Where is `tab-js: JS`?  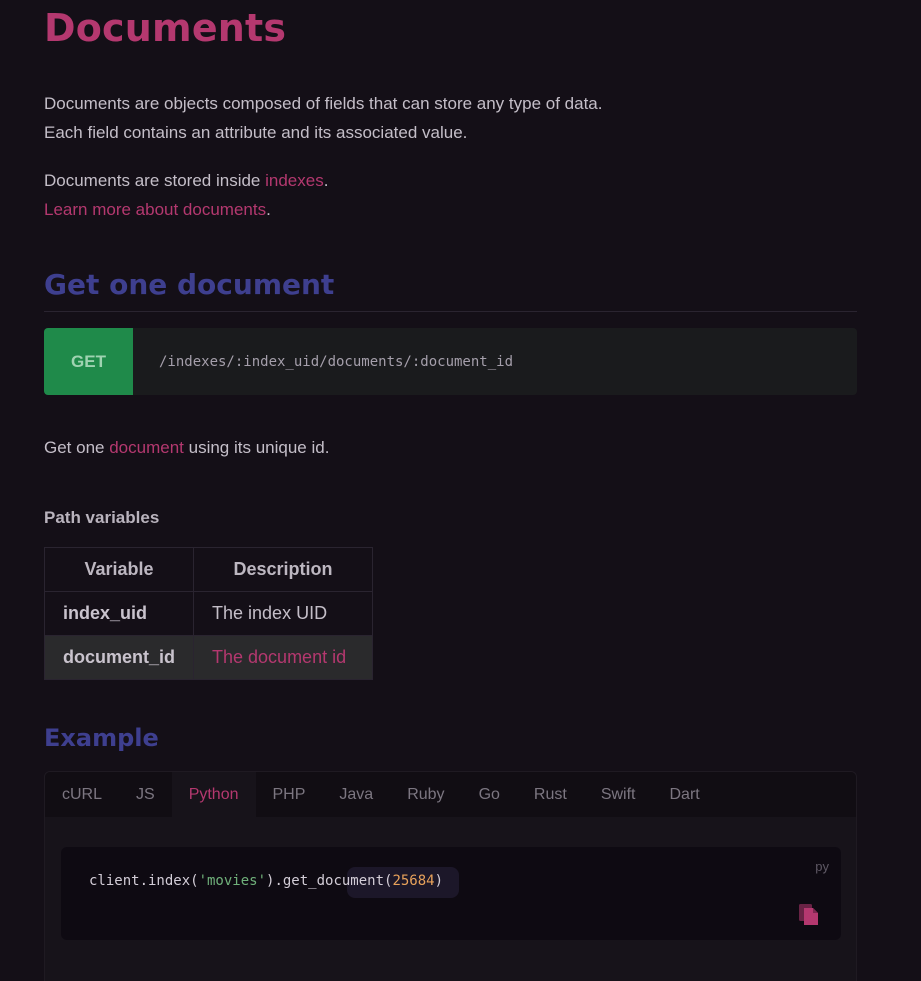
tab-js: JS is located at coordinates (145, 794).